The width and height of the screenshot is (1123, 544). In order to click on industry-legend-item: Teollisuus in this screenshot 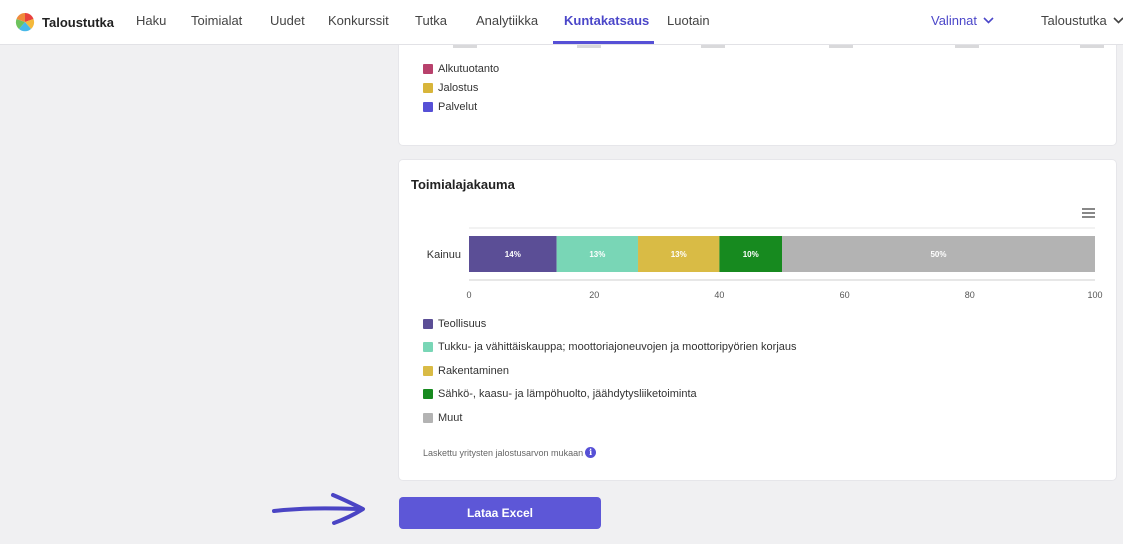, I will do `click(610, 324)`.